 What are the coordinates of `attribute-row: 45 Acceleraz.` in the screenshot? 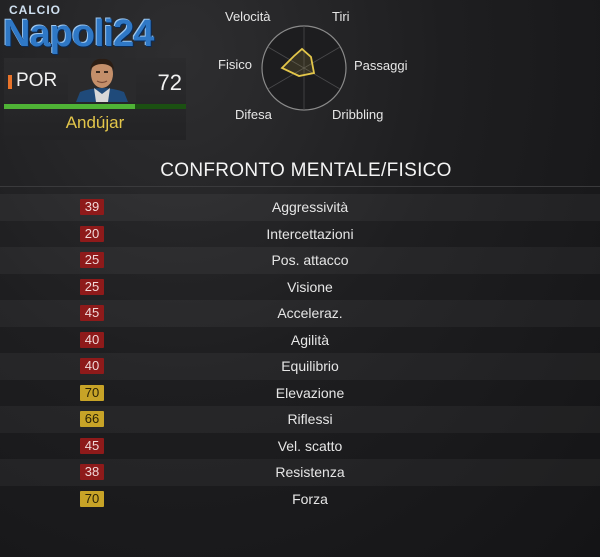 It's located at (300, 313).